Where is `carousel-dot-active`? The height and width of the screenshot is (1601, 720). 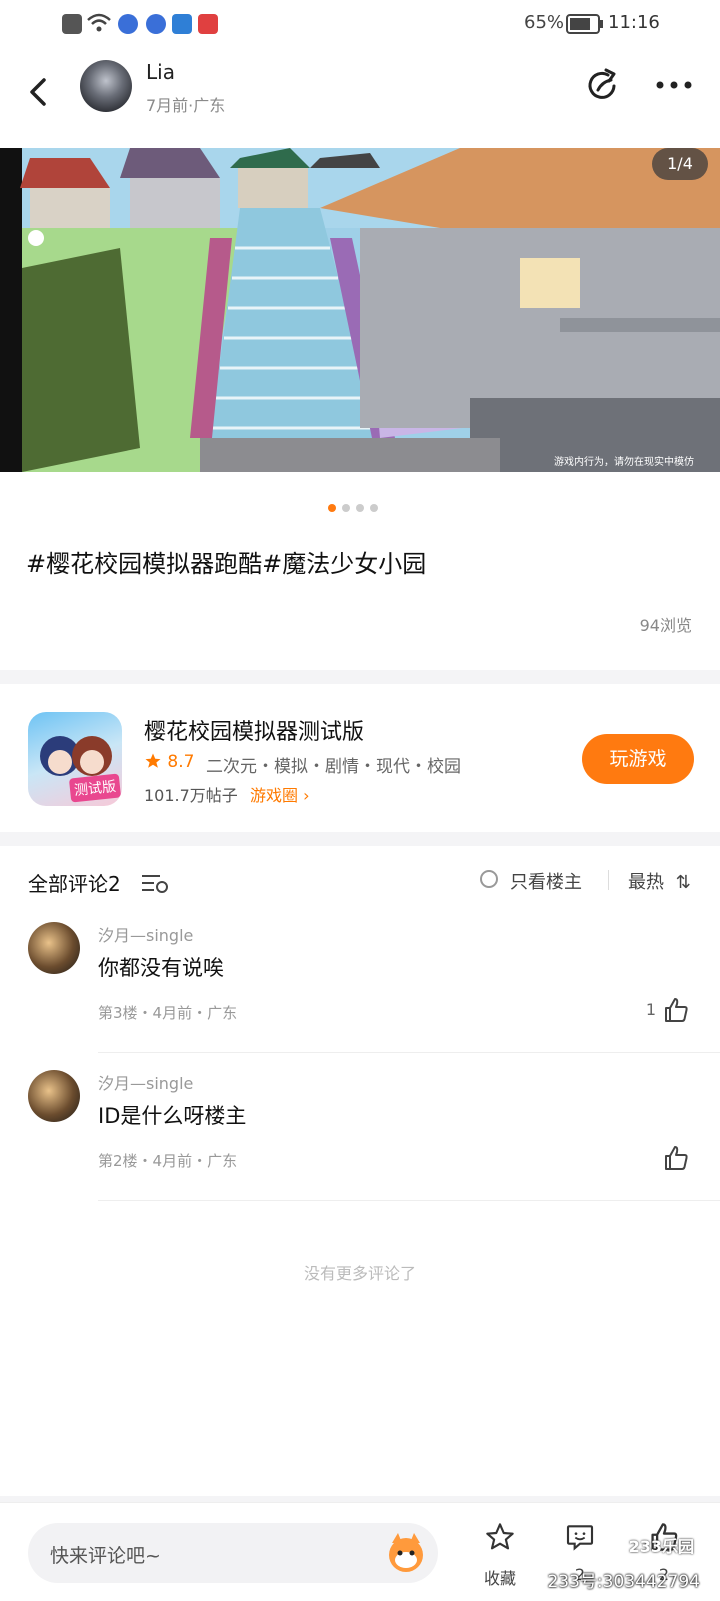
carousel-dot-active is located at coordinates (332, 508).